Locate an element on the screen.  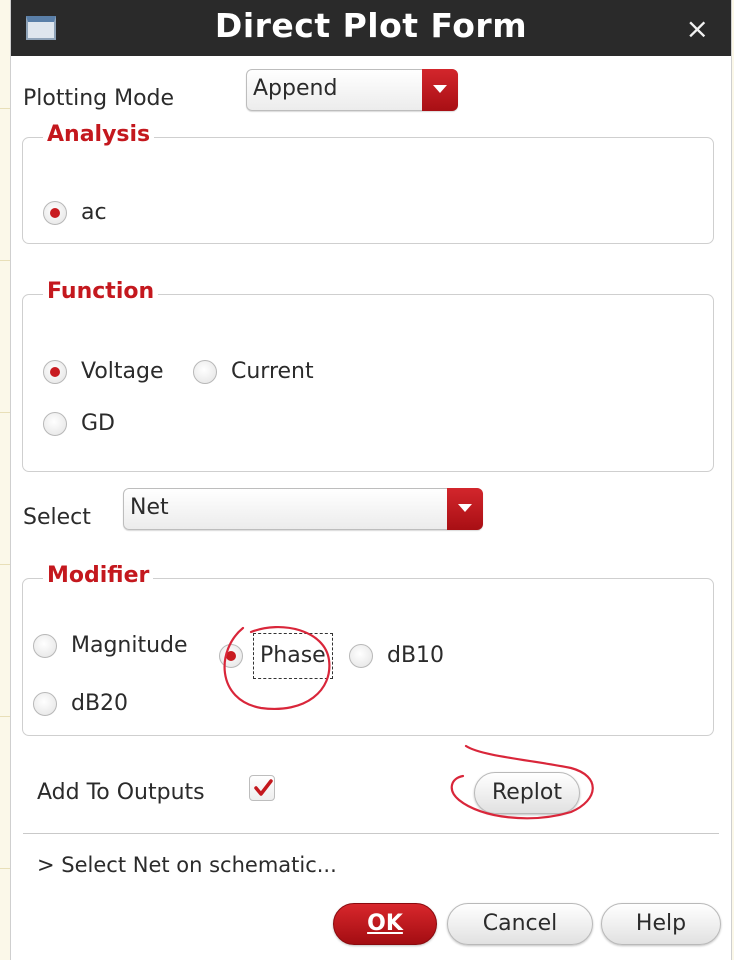
cancel-button: Cancel is located at coordinates (520, 924).